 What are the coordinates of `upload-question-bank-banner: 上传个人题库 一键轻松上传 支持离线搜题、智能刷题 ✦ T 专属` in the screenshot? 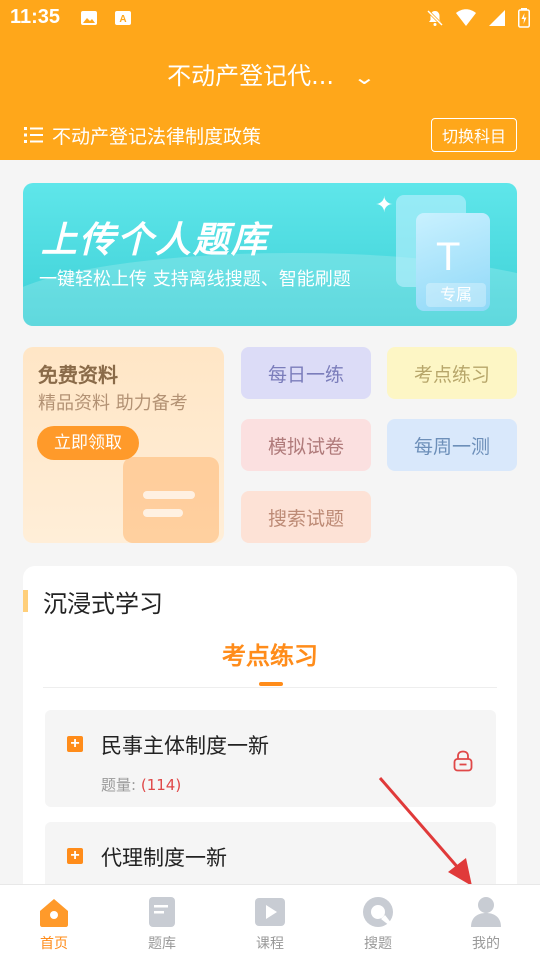 It's located at (270, 254).